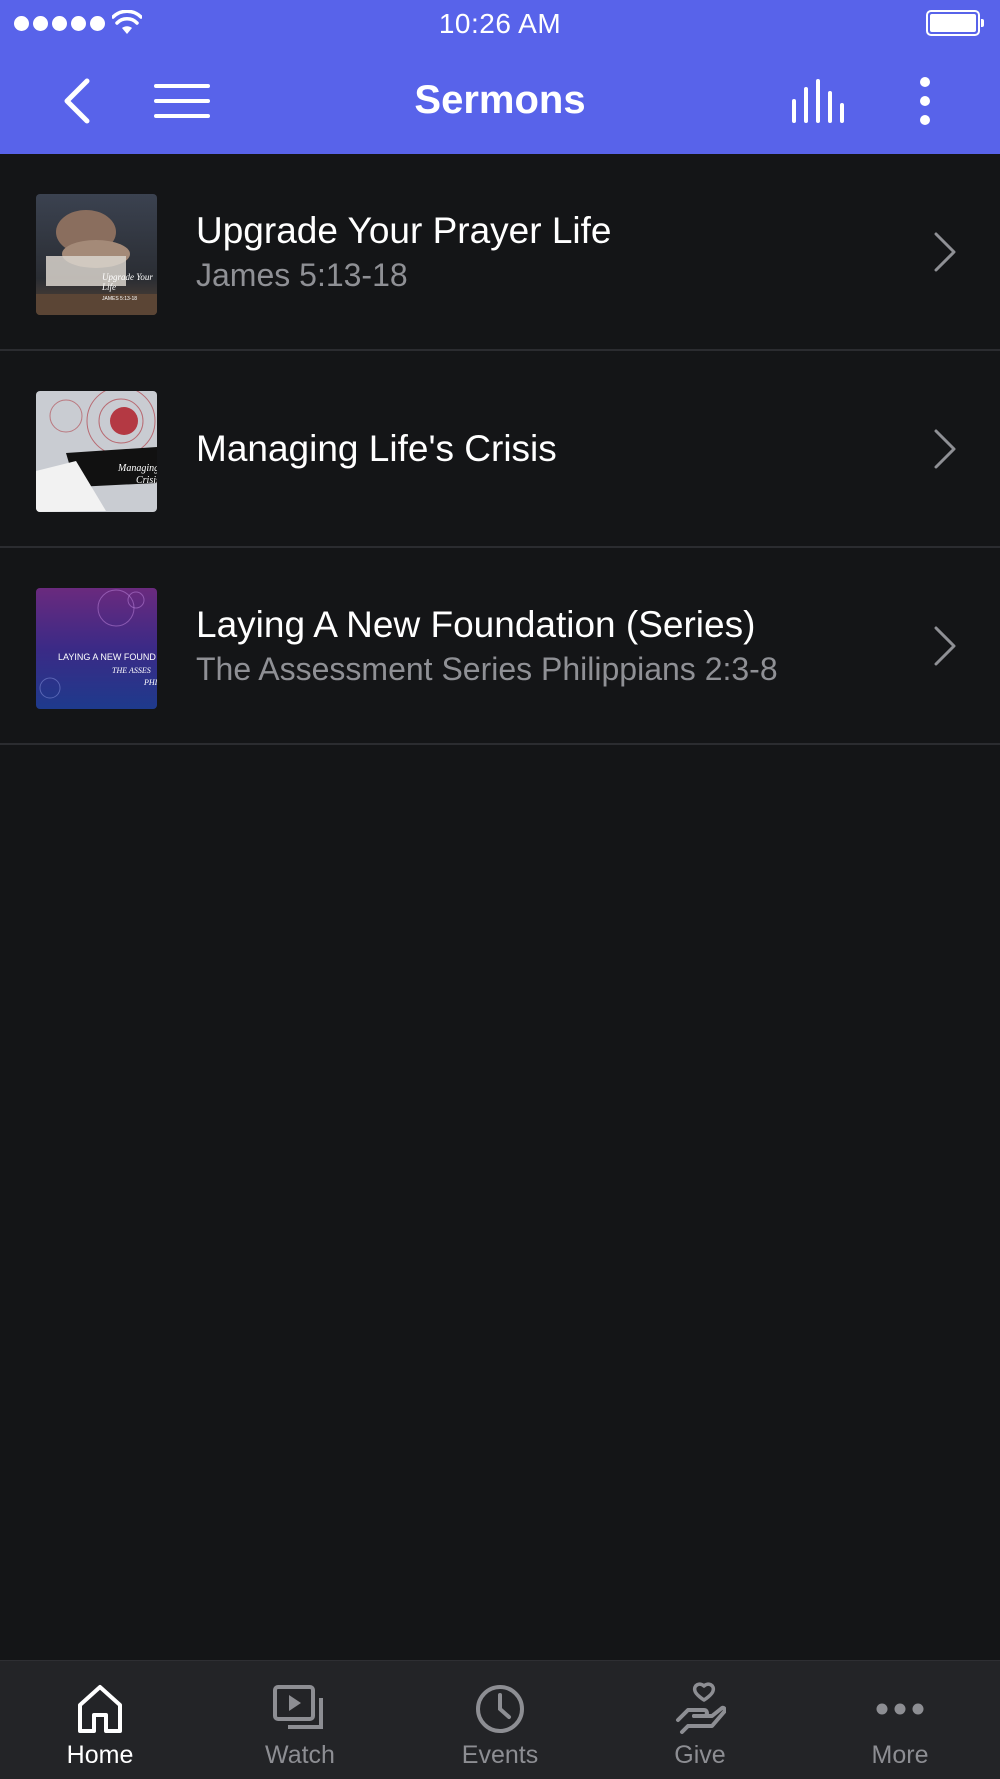  I want to click on more-options-button, so click(925, 101).